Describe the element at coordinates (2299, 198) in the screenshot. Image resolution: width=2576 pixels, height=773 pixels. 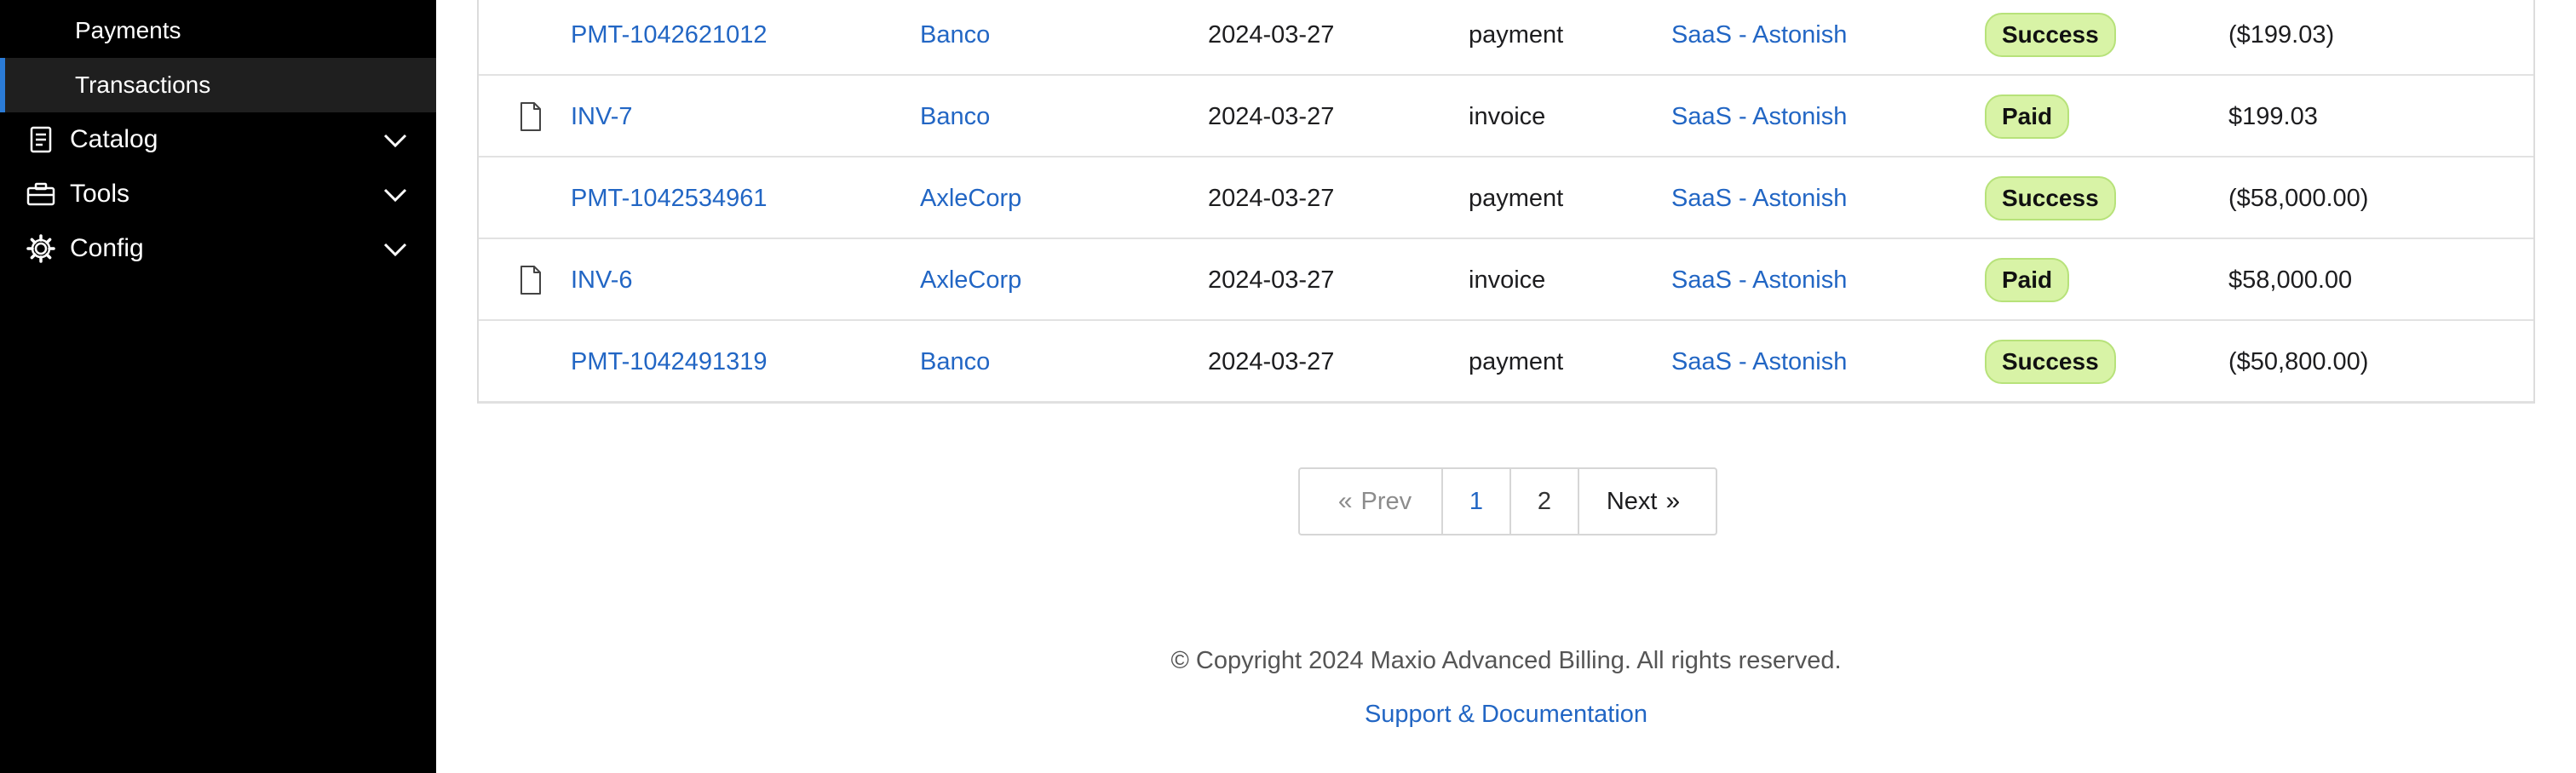
I see `transaction-amount: ($58,000.00)` at that location.